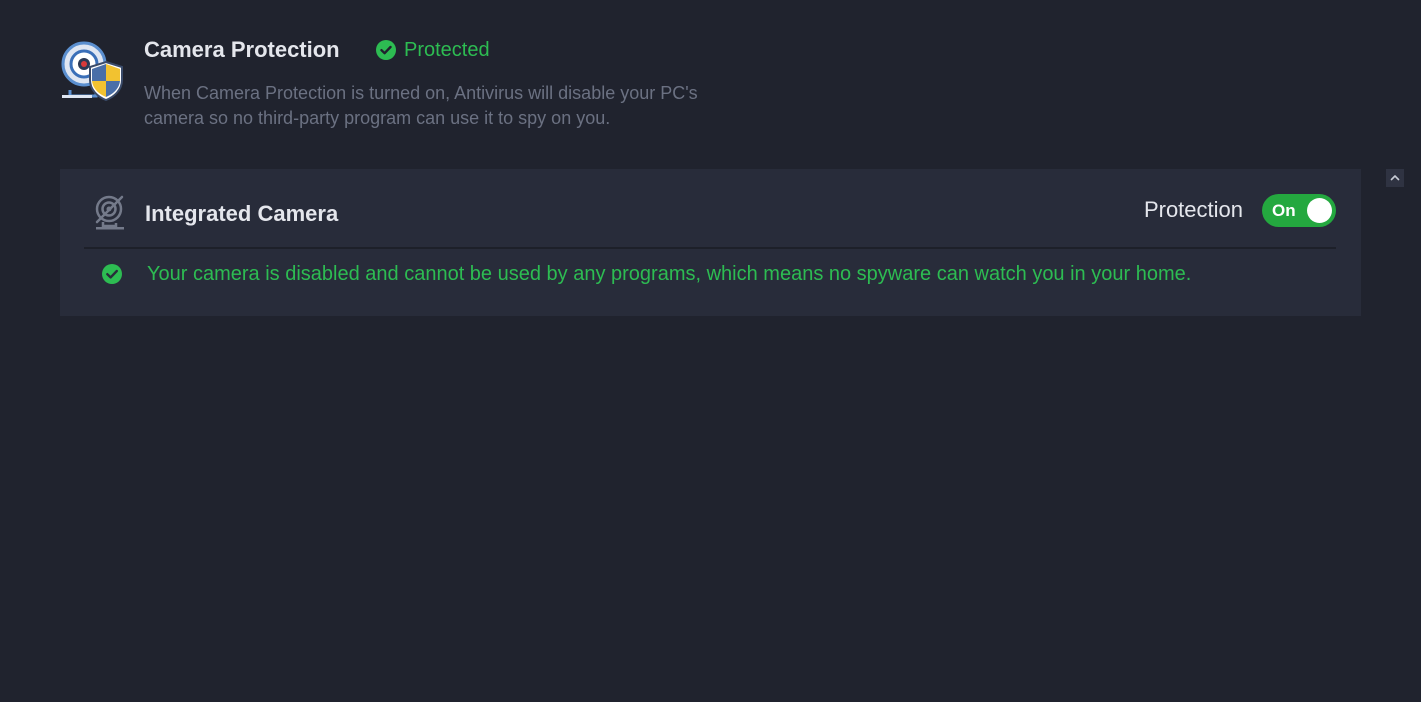 This screenshot has height=702, width=1421. What do you see at coordinates (447, 50) in the screenshot?
I see `status-text: Protected` at bounding box center [447, 50].